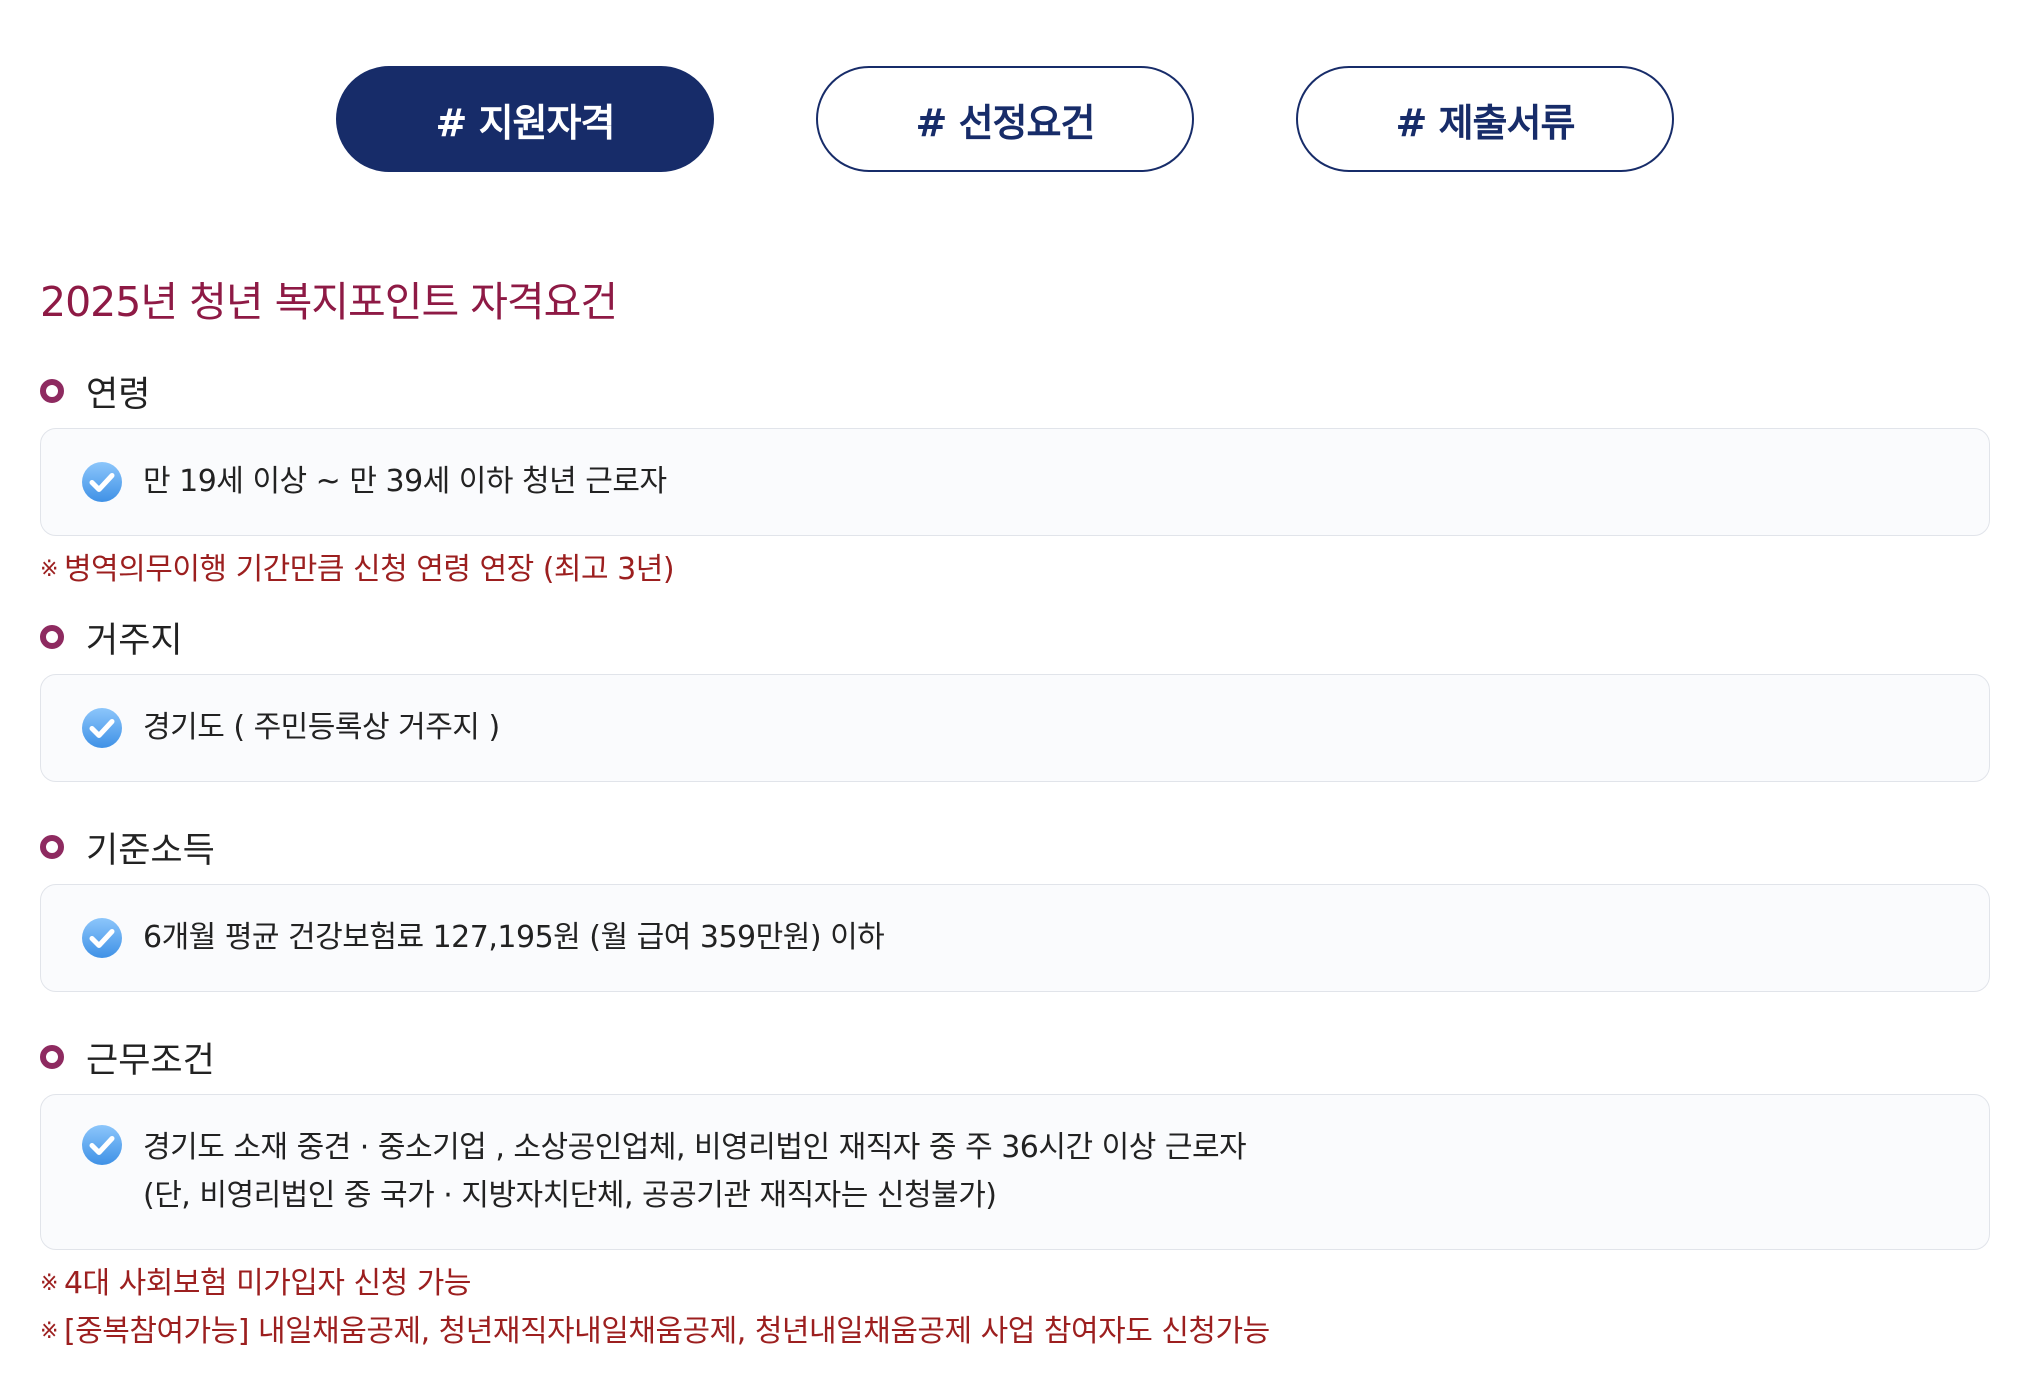 The width and height of the screenshot is (2020, 1382). I want to click on note-insurance: ※ 4대 사회보험 미가입자 신청 가능, so click(1015, 1284).